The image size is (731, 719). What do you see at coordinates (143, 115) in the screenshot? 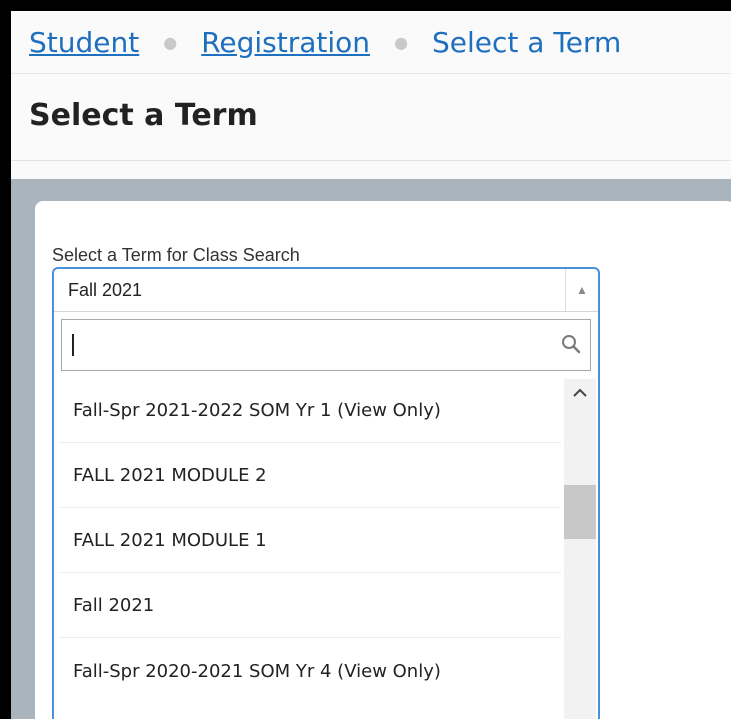
I see `page-title: Select a Term` at bounding box center [143, 115].